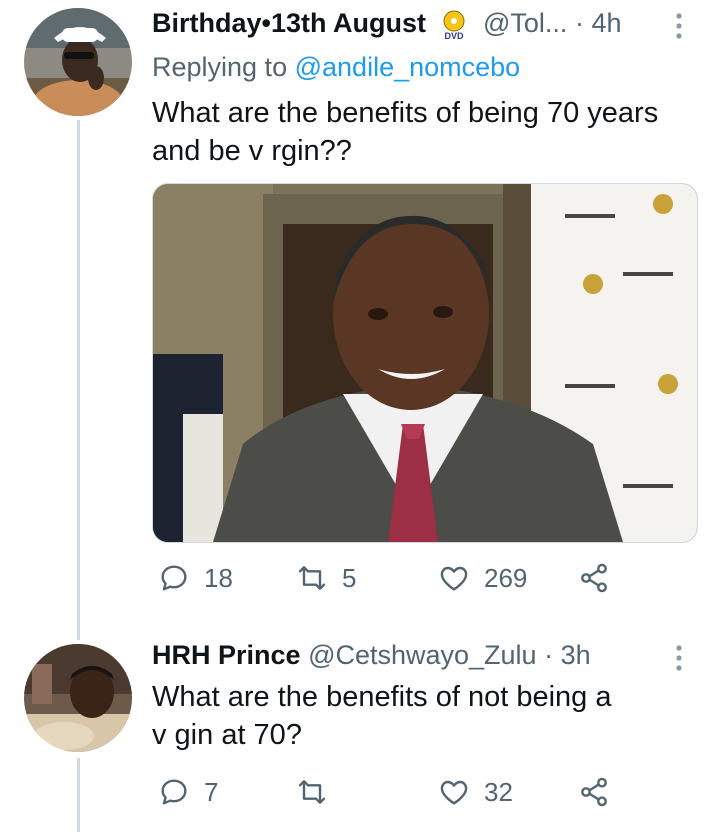 The width and height of the screenshot is (720, 832). What do you see at coordinates (432, 582) in the screenshot?
I see `tweet-actions: 18 5 269` at bounding box center [432, 582].